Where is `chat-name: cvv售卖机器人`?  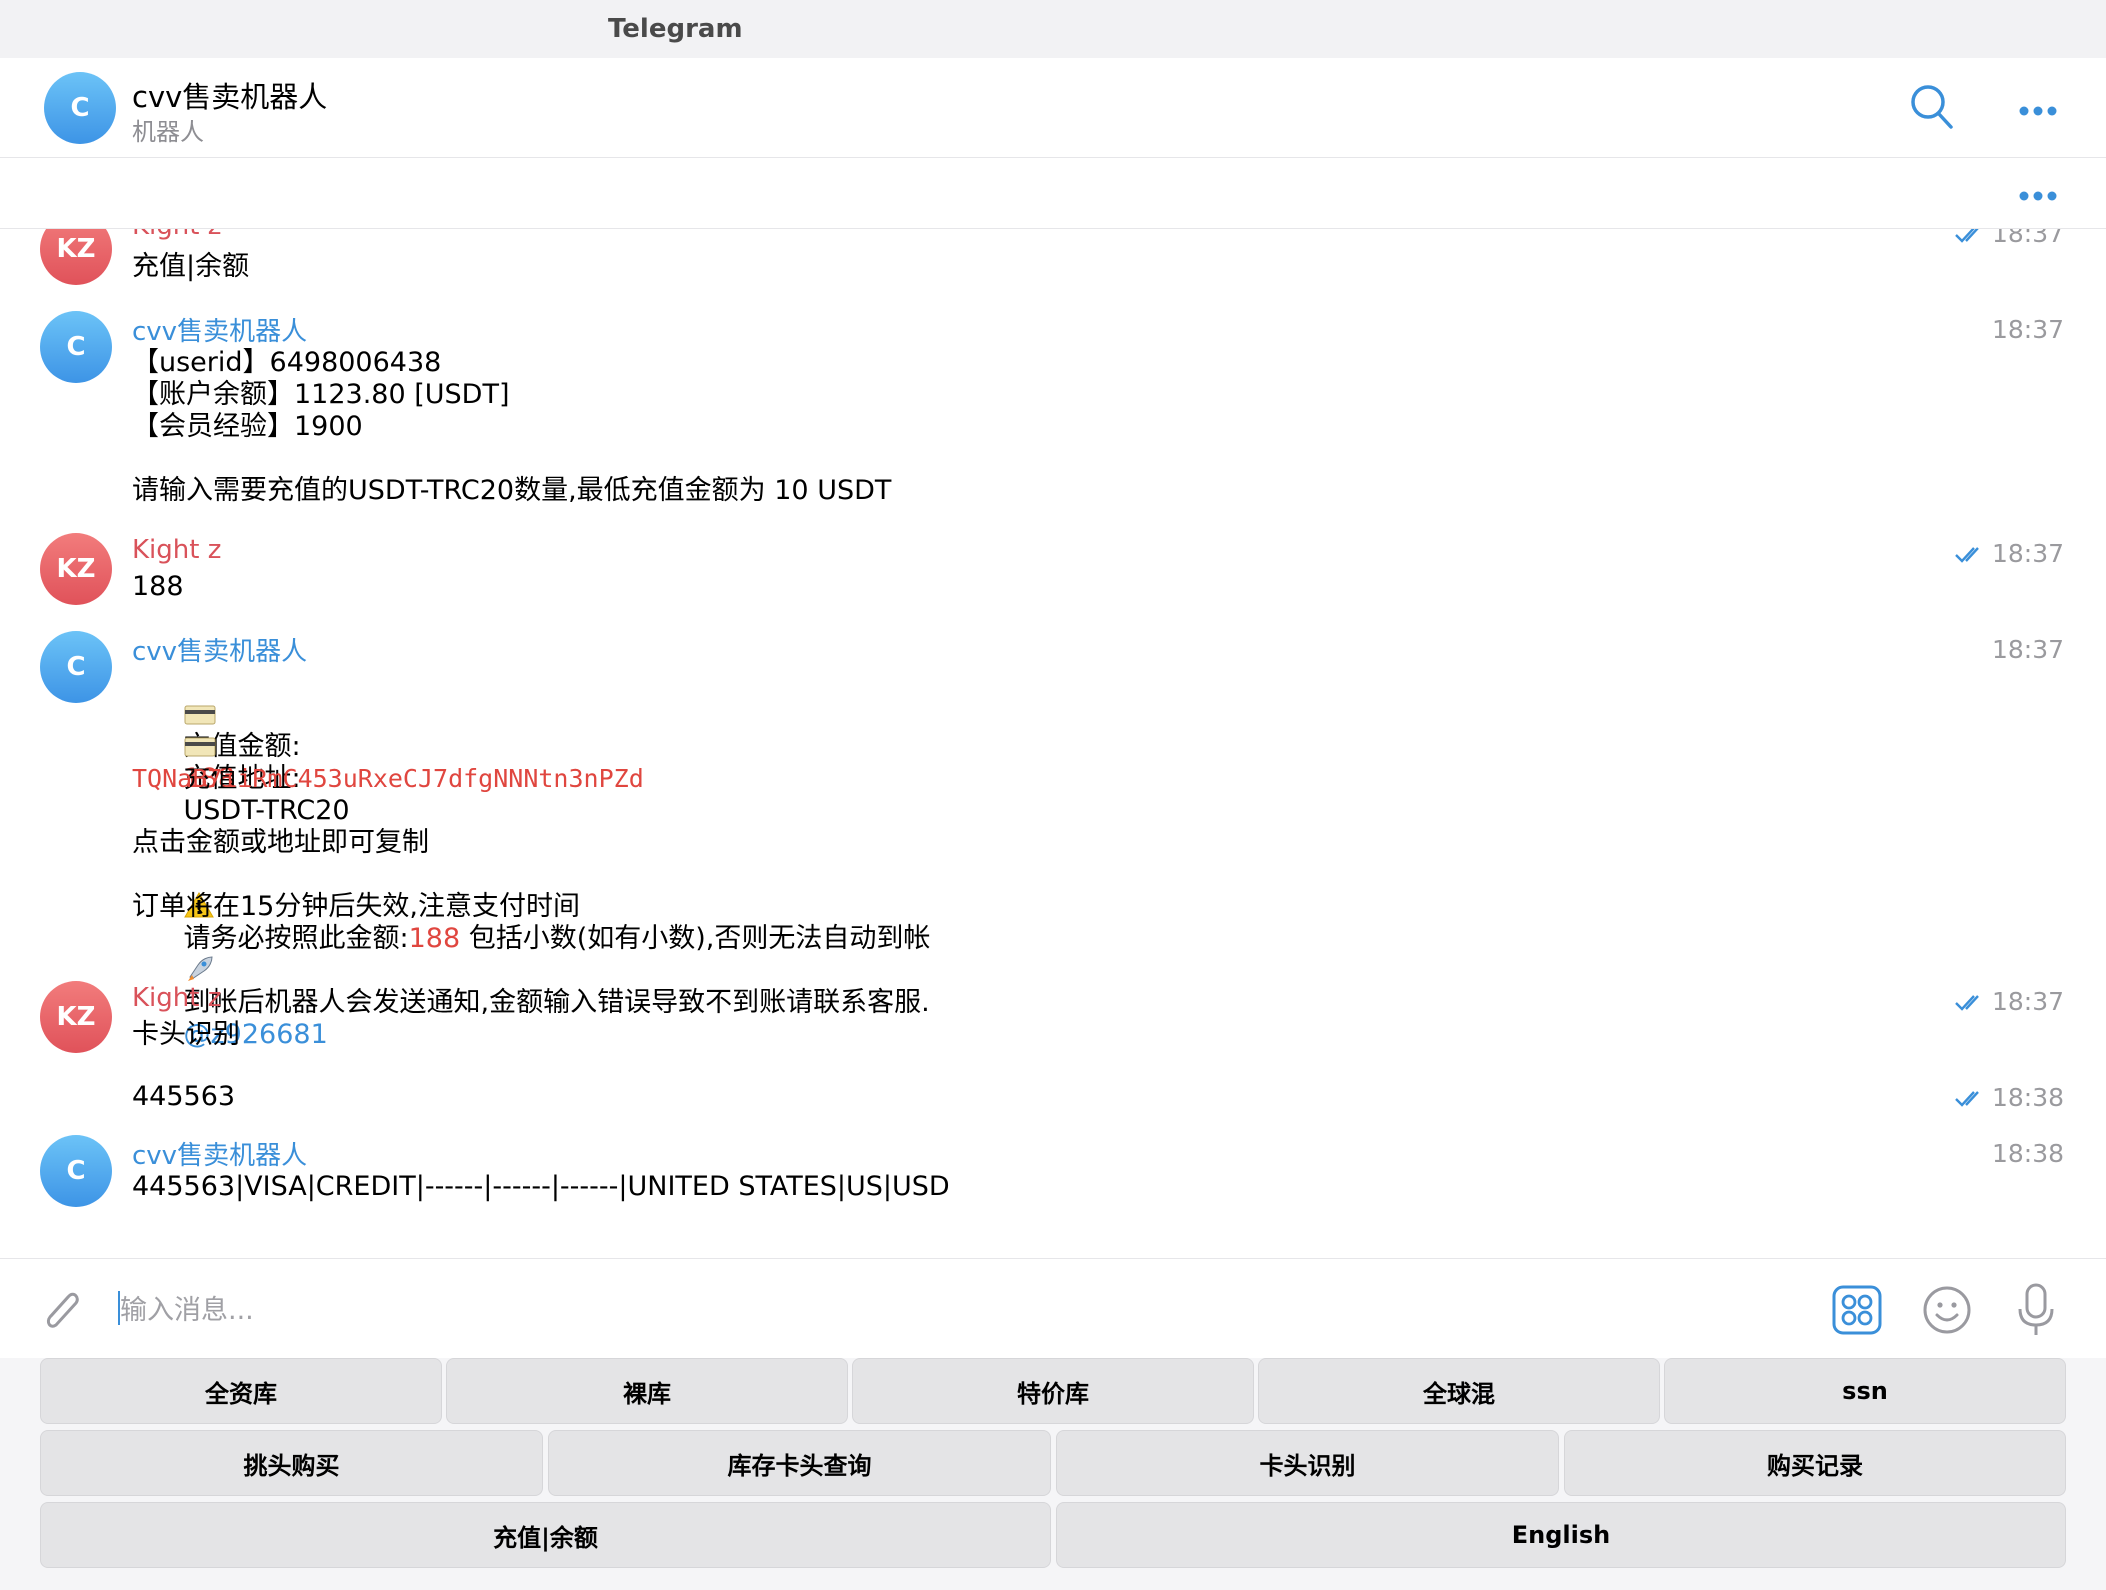
chat-name: cvv售卖机器人 is located at coordinates (229, 95).